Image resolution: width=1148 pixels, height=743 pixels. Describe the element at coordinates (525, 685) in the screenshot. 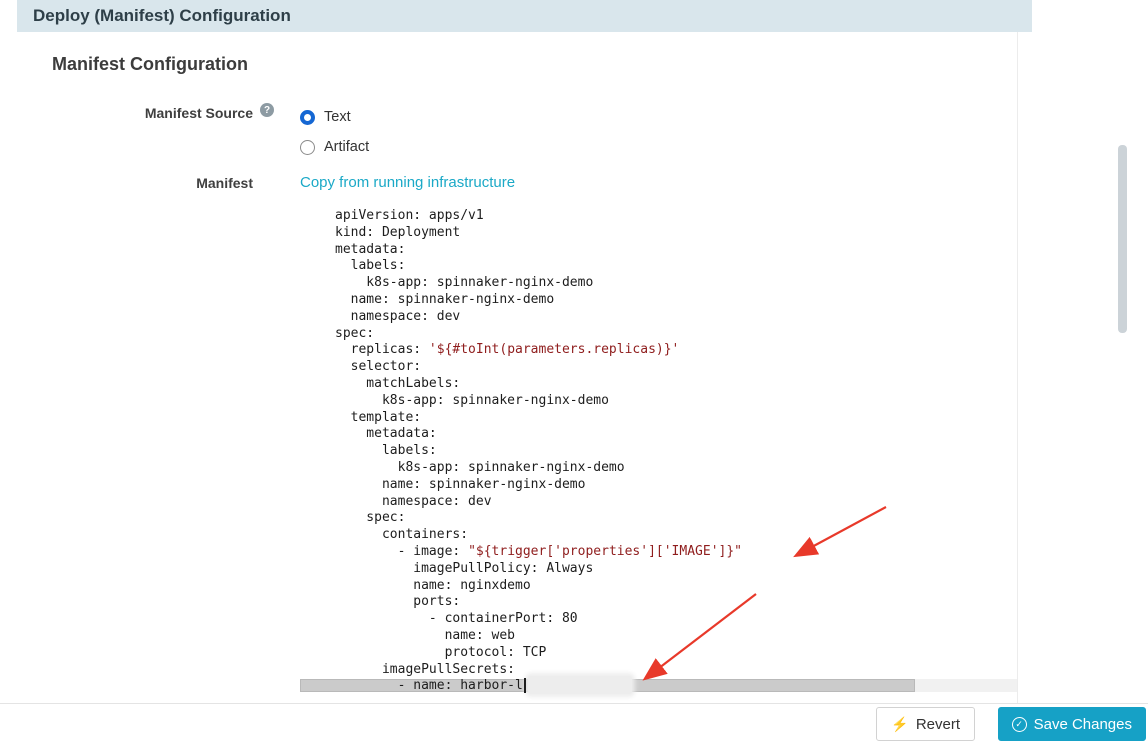

I see `text-cursor` at that location.